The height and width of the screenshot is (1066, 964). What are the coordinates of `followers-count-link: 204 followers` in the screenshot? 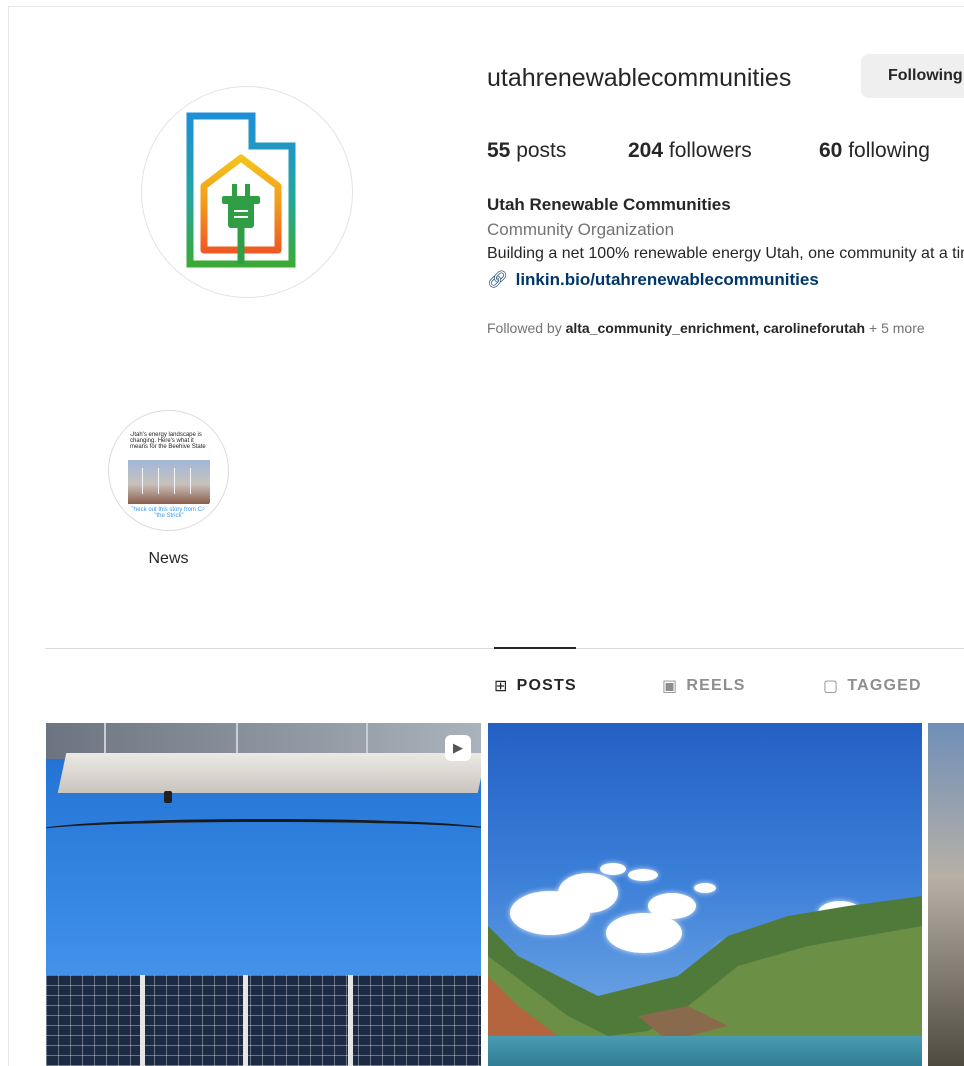 It's located at (690, 151).